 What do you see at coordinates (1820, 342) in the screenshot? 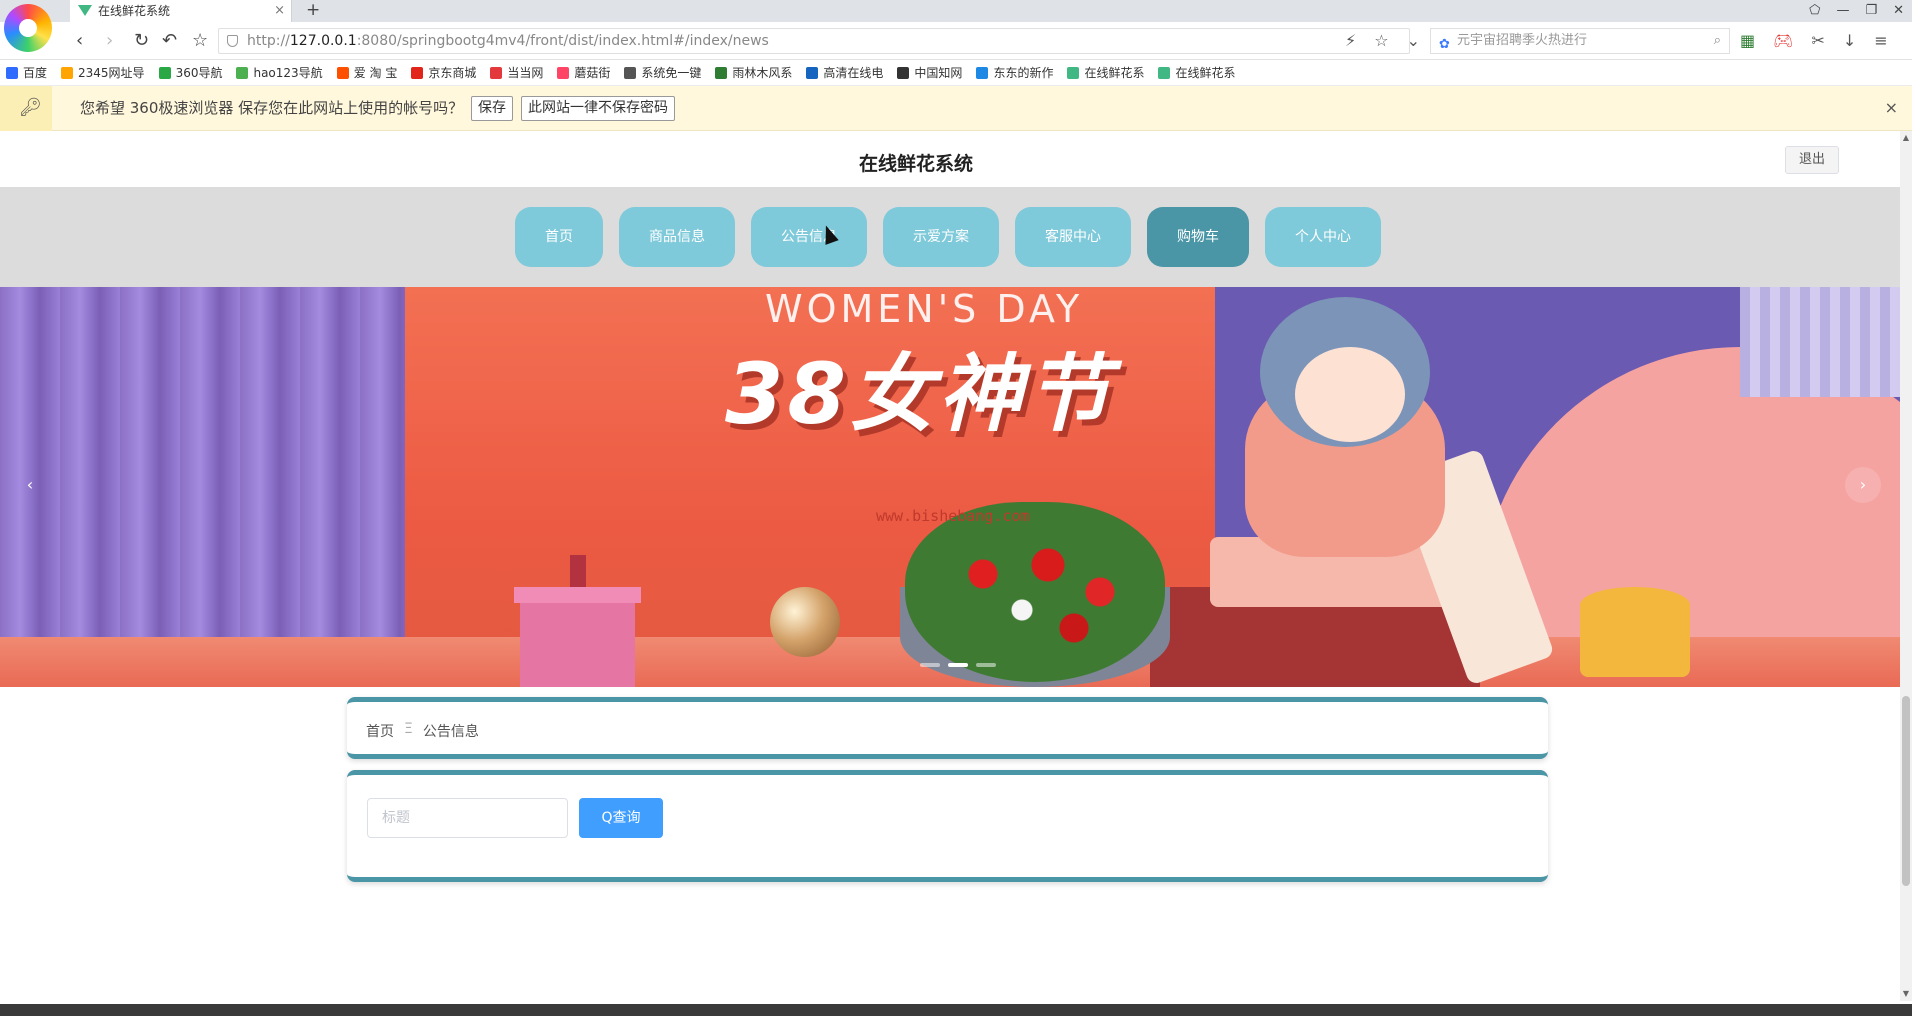
I see `stripe-decoration` at bounding box center [1820, 342].